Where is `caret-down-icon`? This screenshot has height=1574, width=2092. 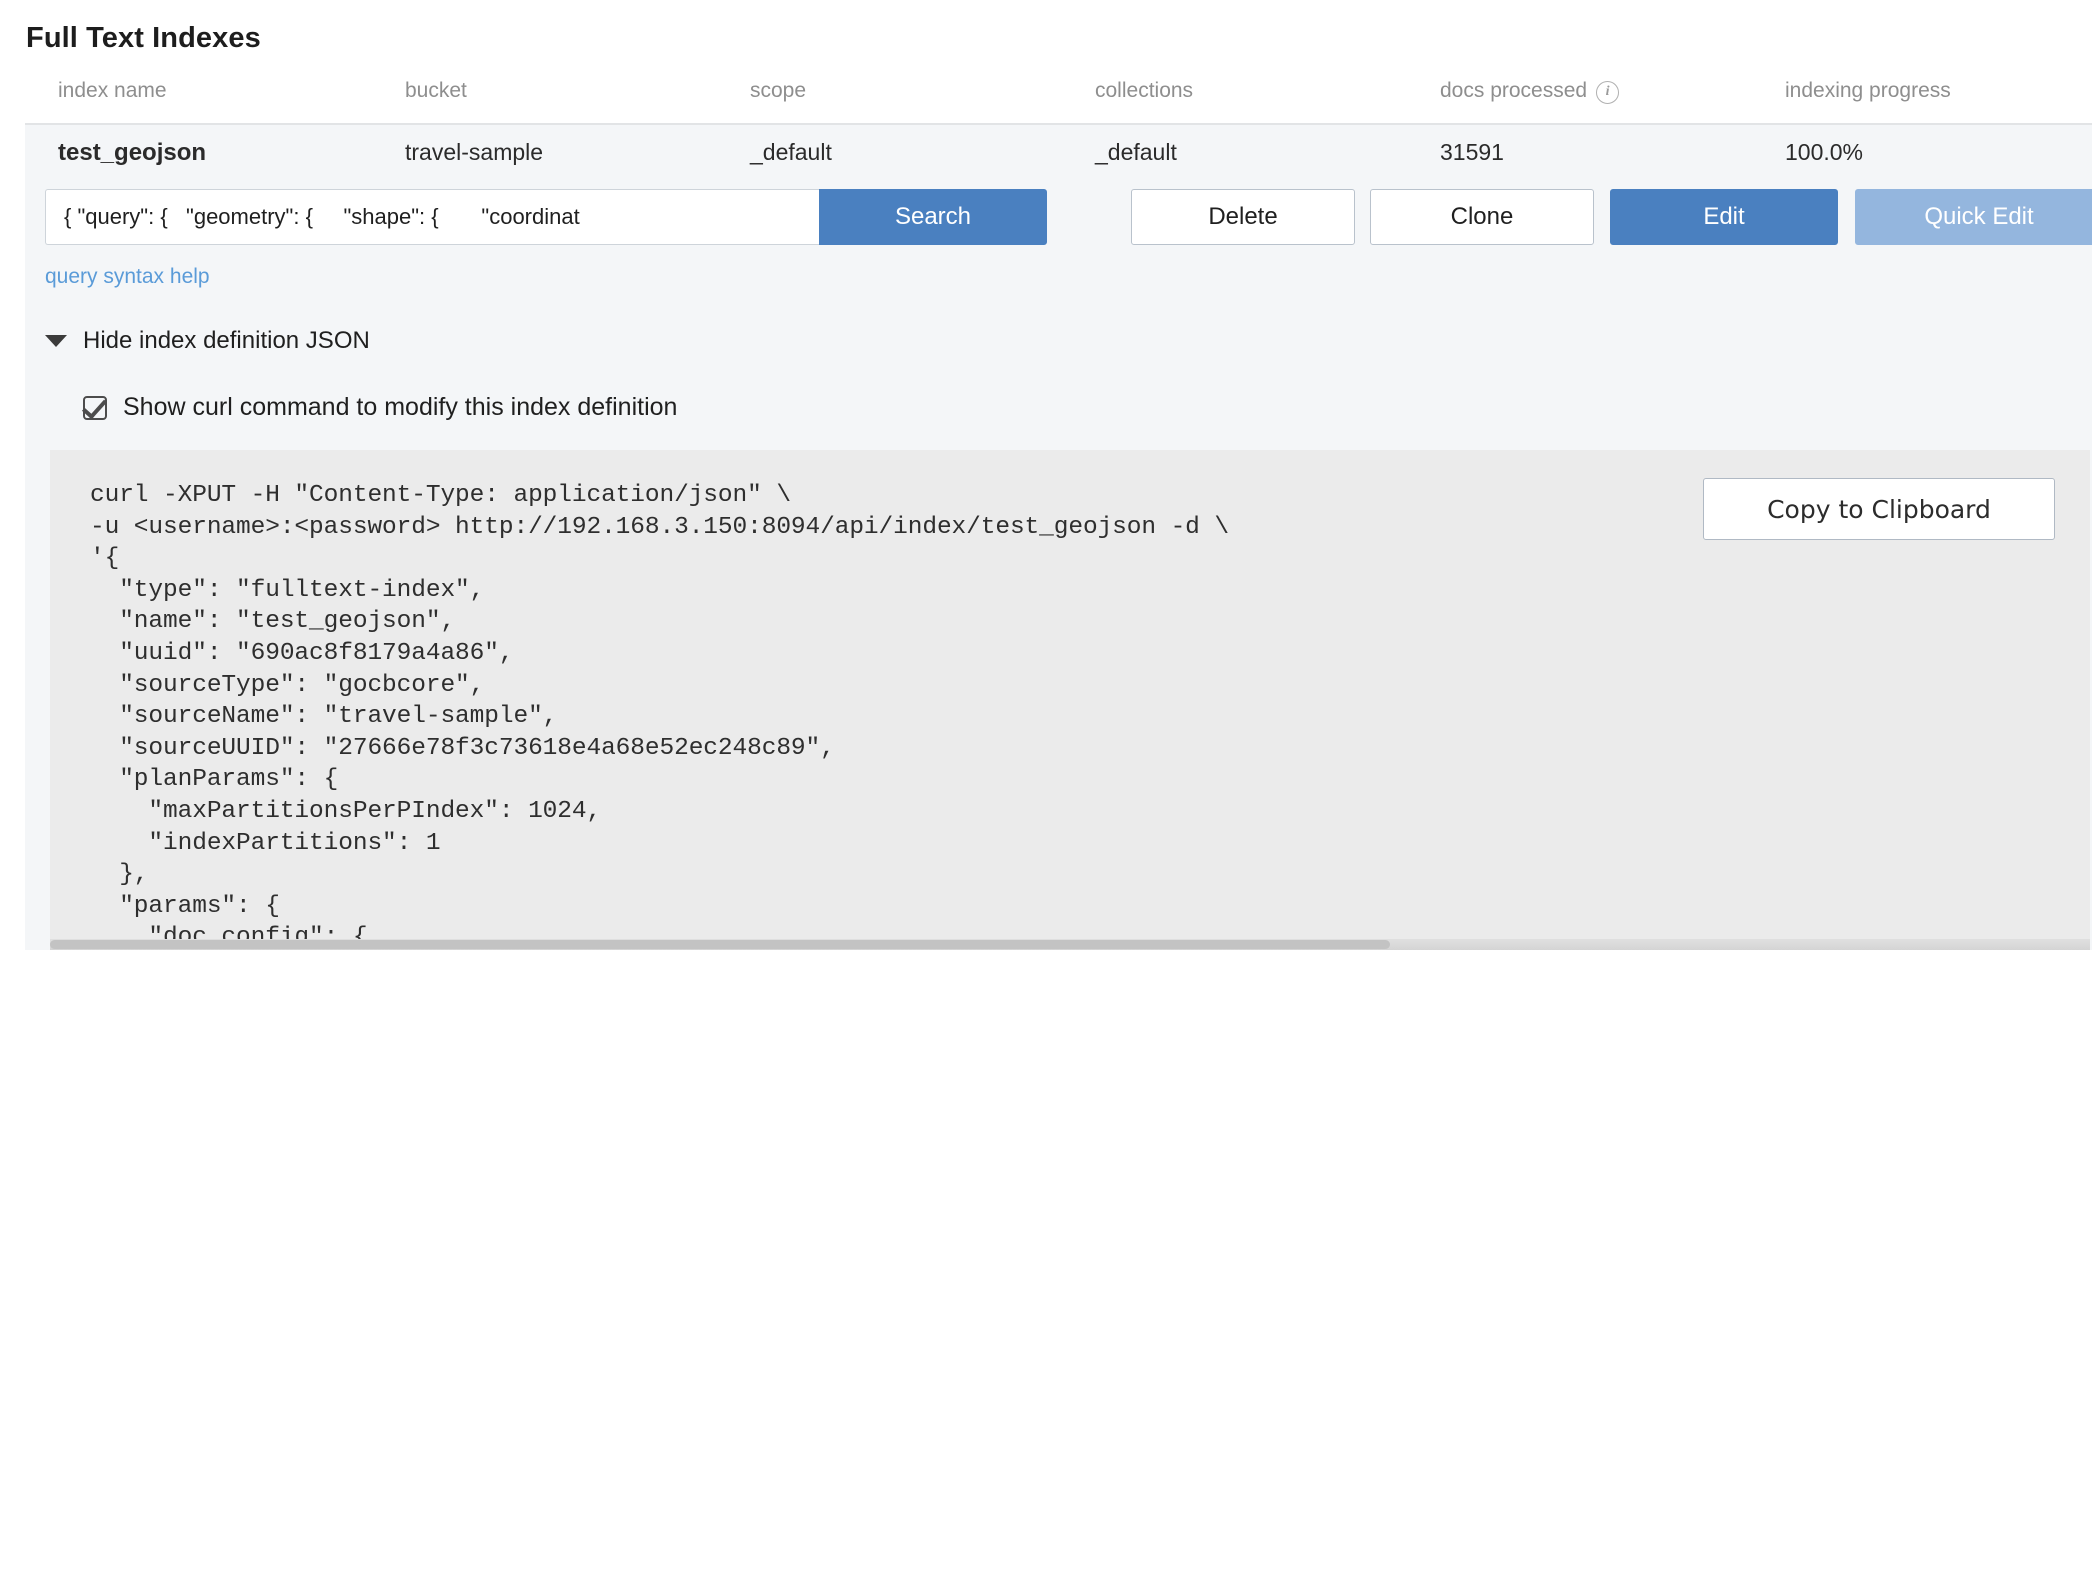
caret-down-icon is located at coordinates (56, 341).